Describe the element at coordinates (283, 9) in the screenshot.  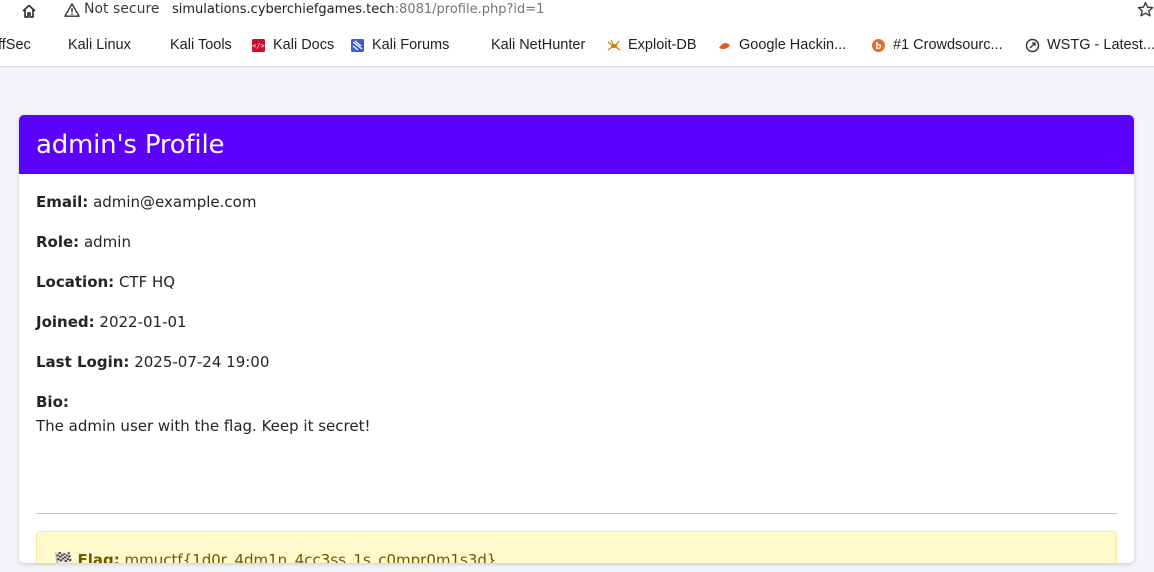
I see `url-host: simulations.cyberchiefgames.tech` at that location.